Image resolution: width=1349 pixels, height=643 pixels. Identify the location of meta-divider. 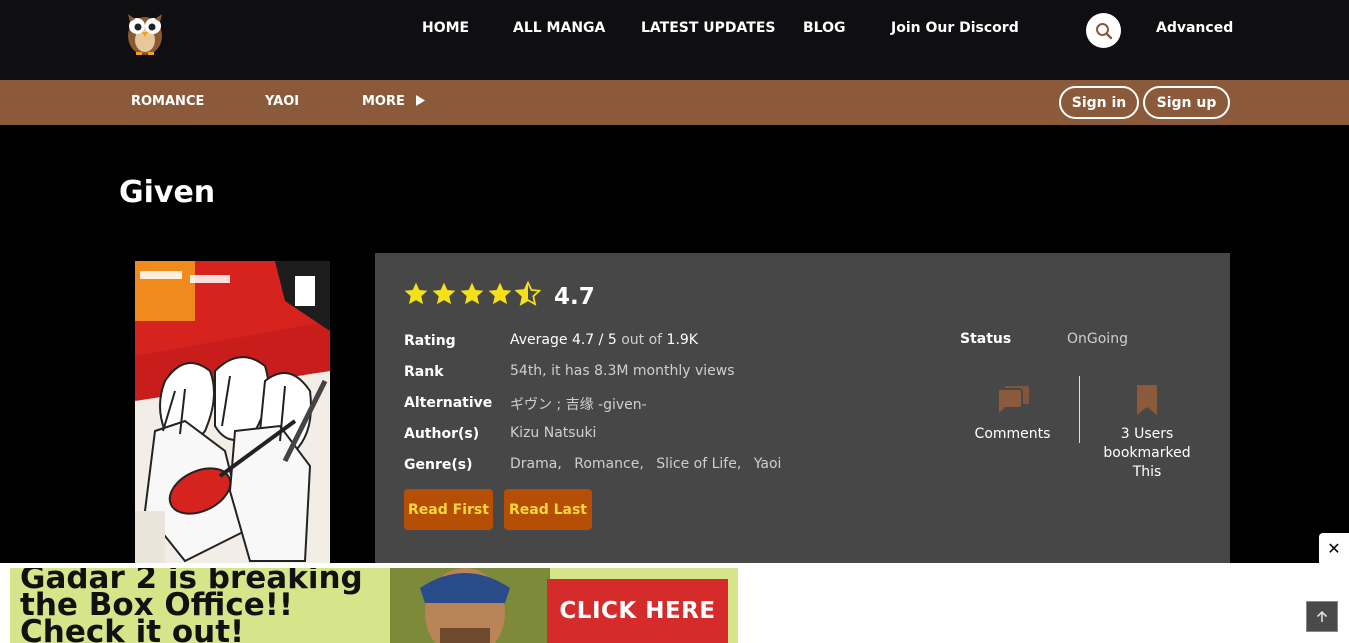
(1079, 409).